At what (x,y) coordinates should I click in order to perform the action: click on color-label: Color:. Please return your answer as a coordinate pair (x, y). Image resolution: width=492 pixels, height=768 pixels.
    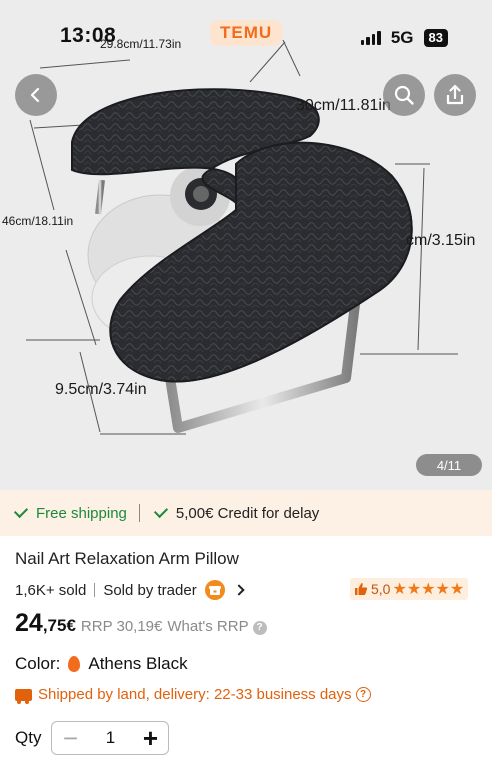
    Looking at the image, I should click on (38, 663).